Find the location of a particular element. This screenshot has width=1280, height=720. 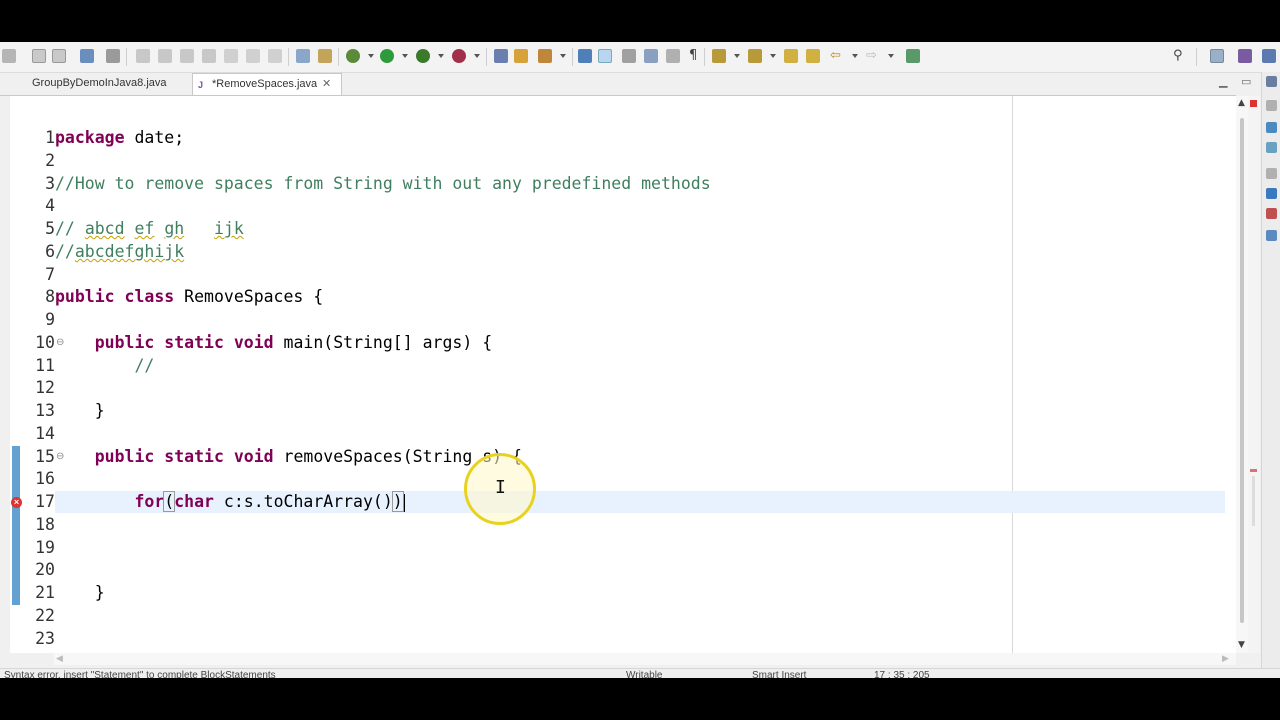

terminate-icon is located at coordinates (187, 56).